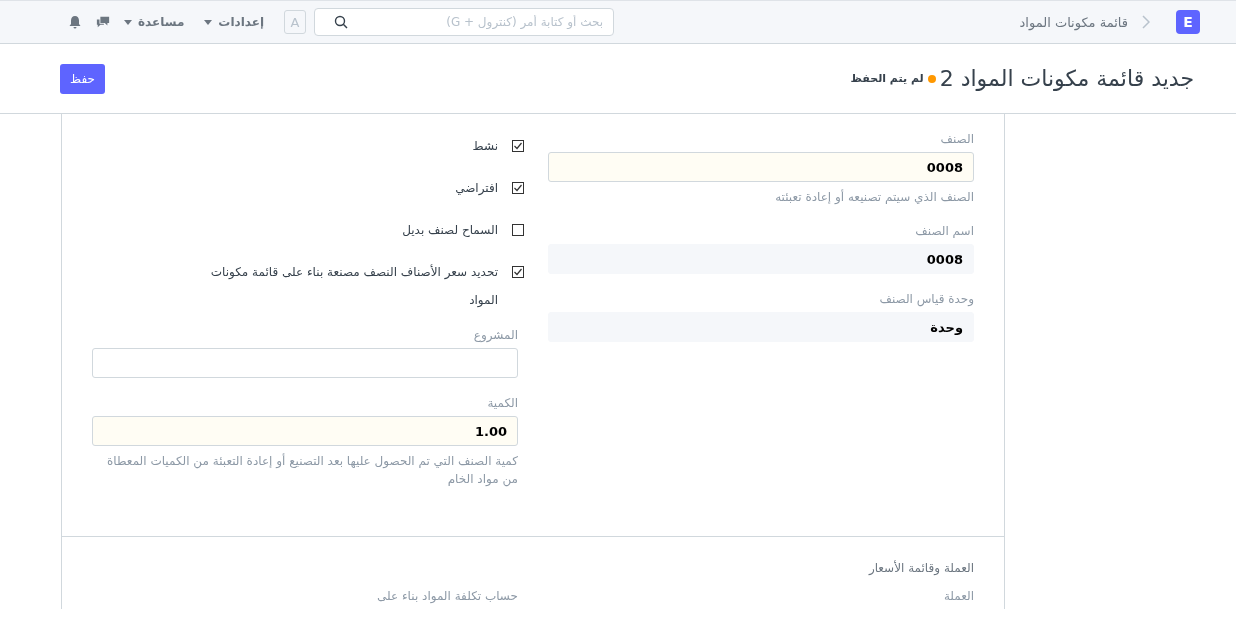  What do you see at coordinates (495, 335) in the screenshot?
I see `field-label: المشروع` at bounding box center [495, 335].